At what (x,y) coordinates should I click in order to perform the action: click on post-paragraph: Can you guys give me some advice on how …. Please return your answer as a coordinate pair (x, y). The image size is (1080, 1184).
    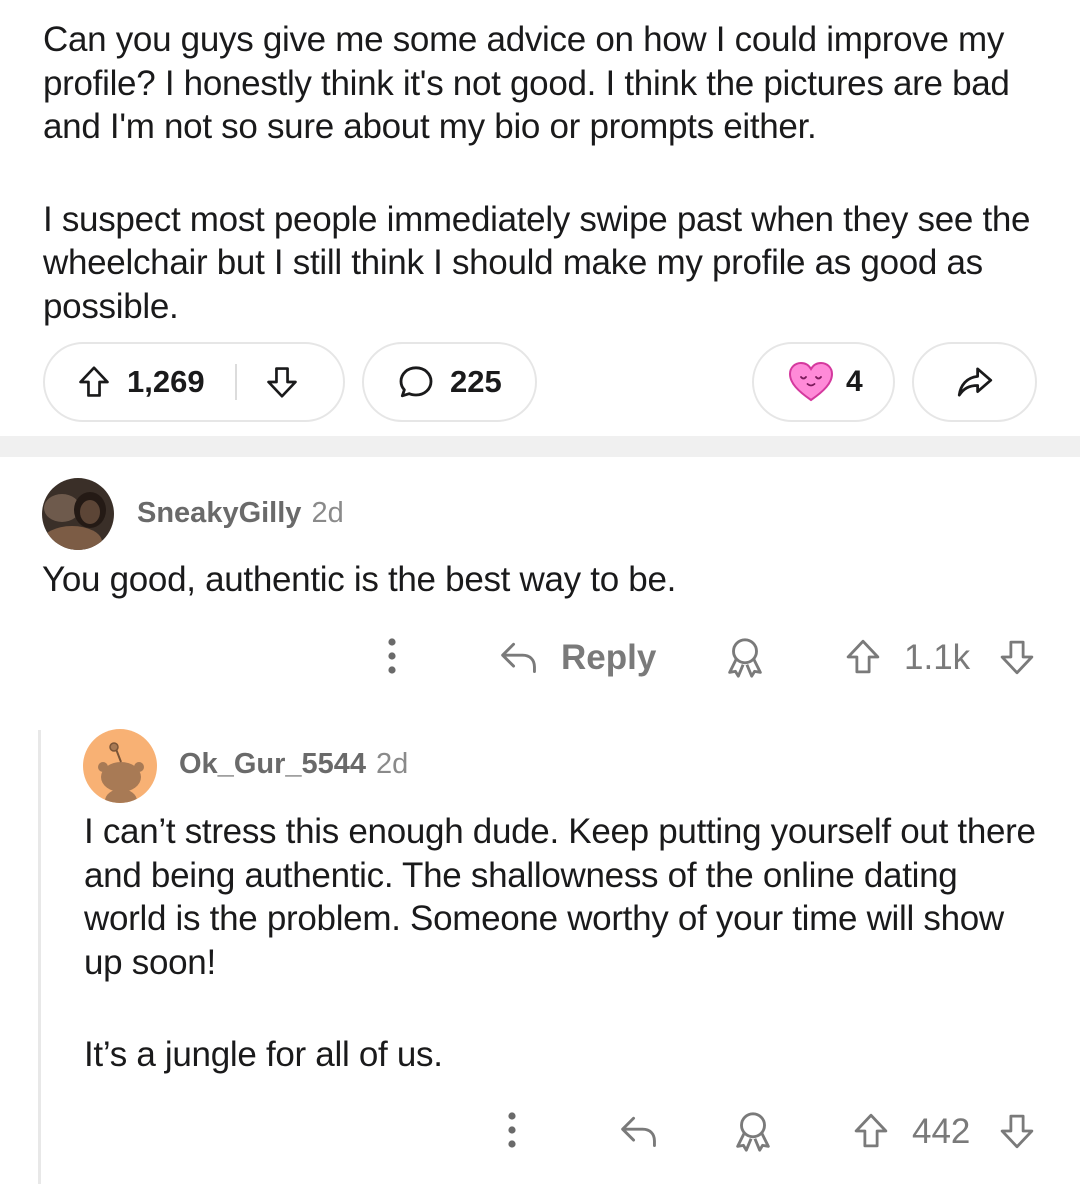
    Looking at the image, I should click on (526, 83).